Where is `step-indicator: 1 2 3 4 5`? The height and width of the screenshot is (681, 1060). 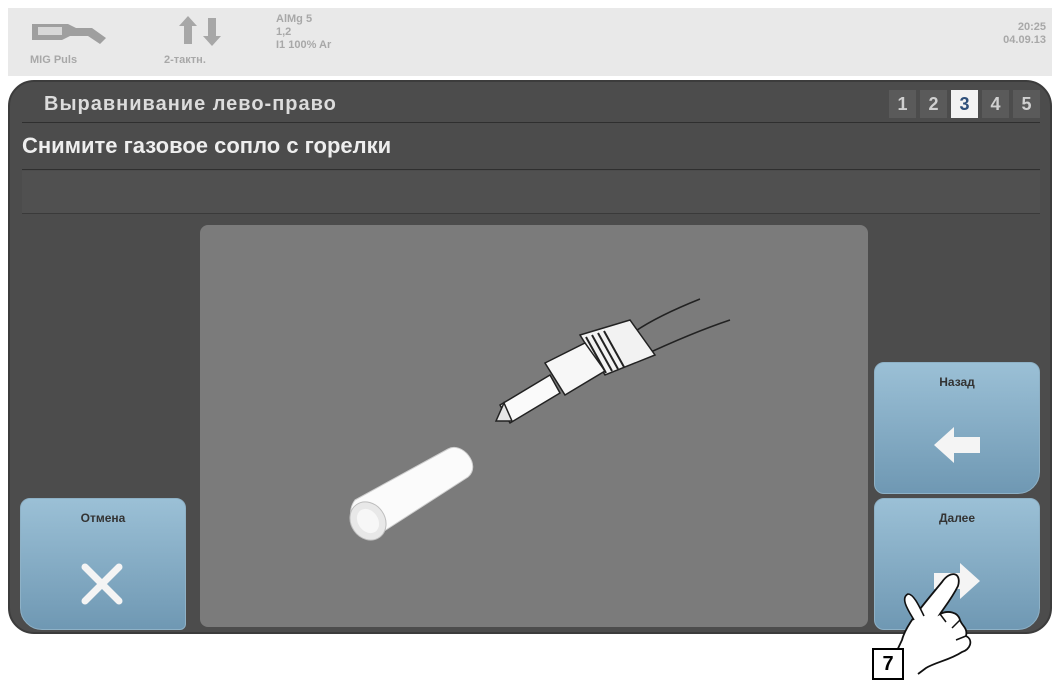 step-indicator: 1 2 3 4 5 is located at coordinates (962, 105).